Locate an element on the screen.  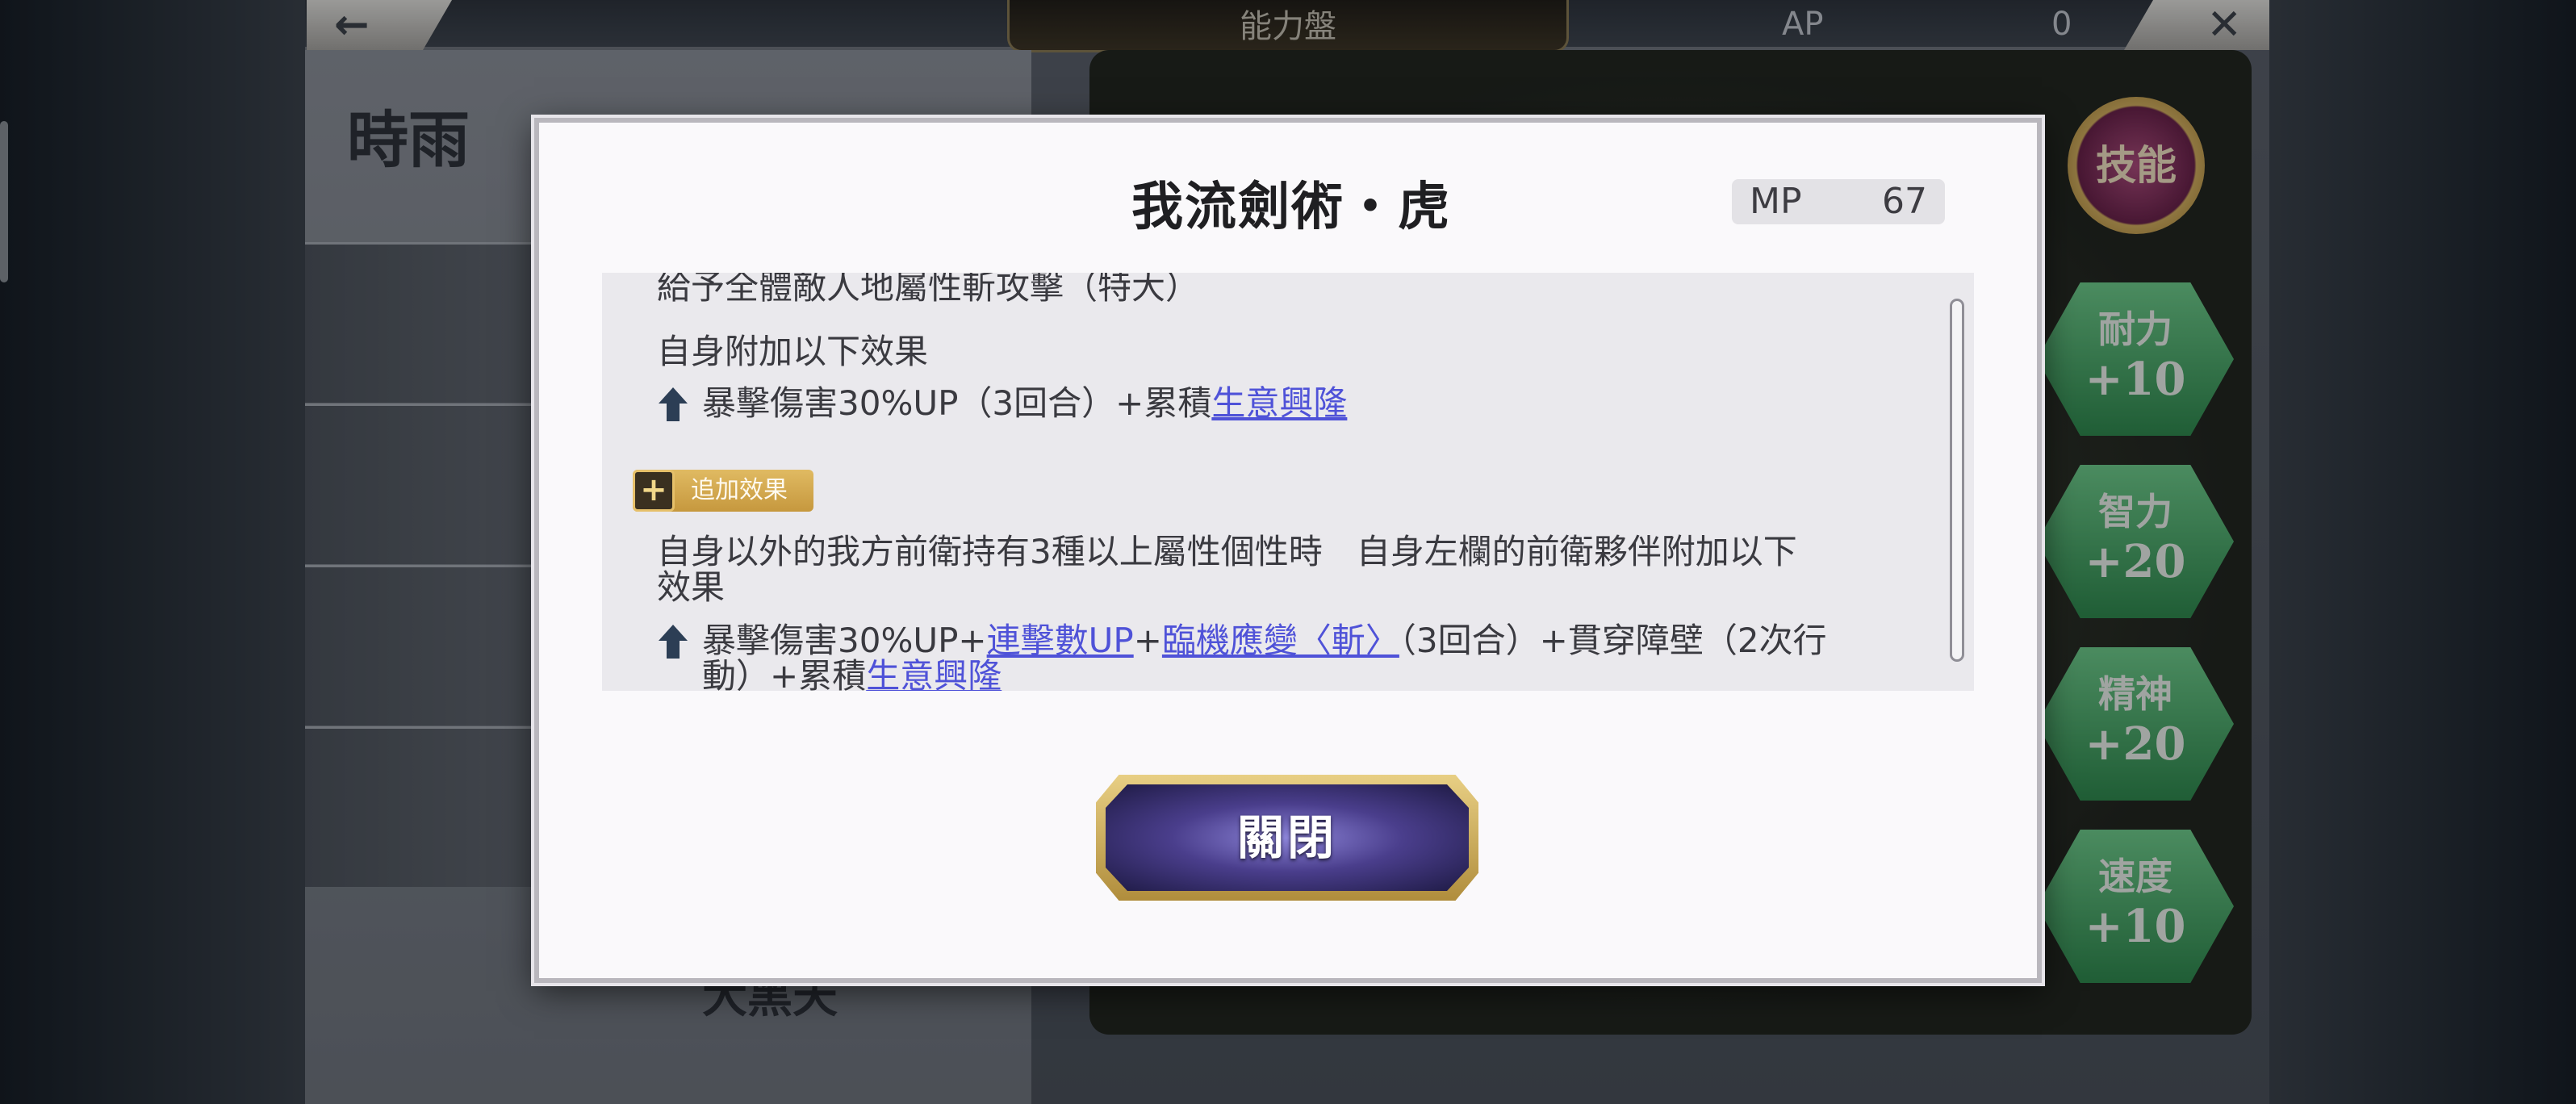
desc-line-condition-cont: 效果 is located at coordinates (691, 587).